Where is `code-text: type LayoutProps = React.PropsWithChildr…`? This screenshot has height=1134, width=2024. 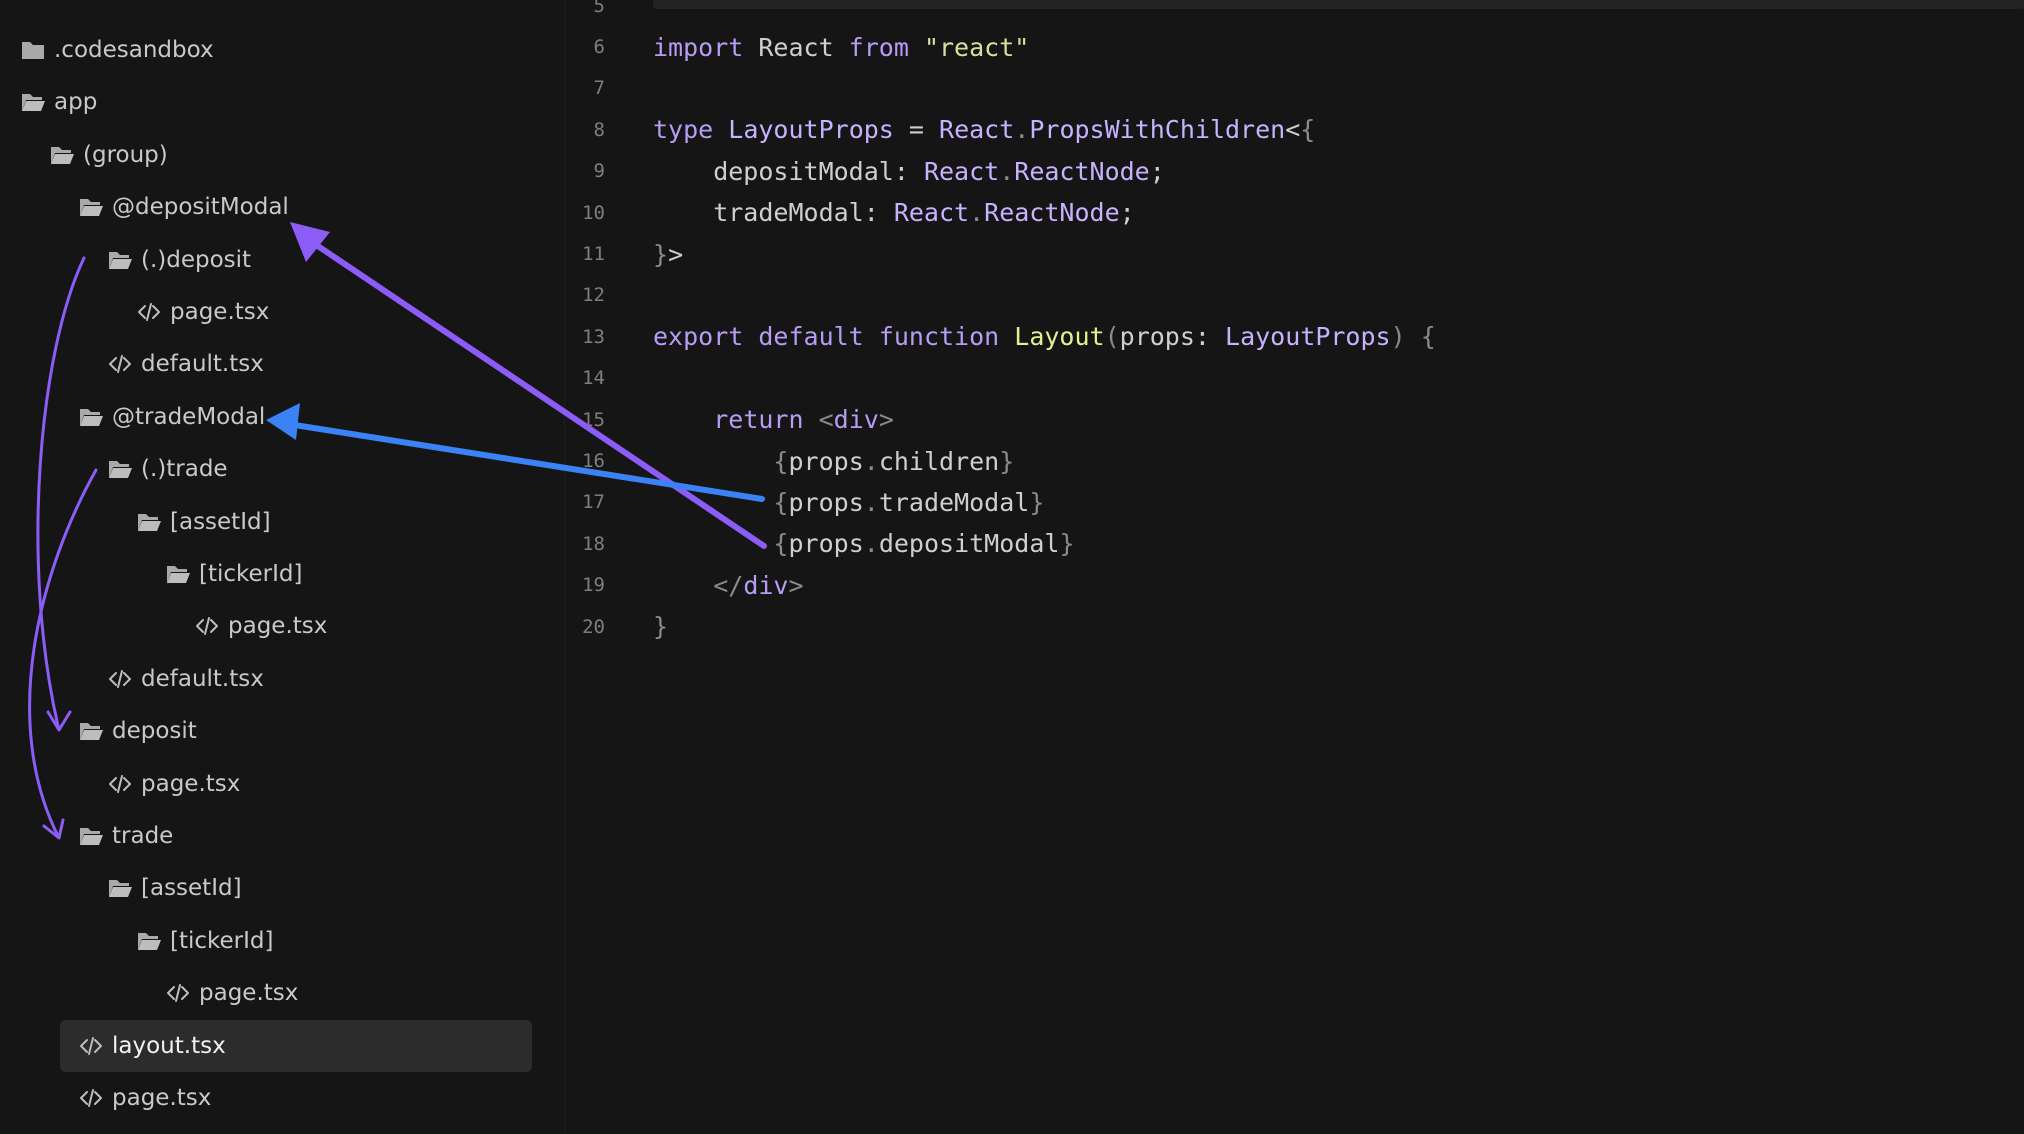
code-text: type LayoutProps = React.PropsWithChildr… is located at coordinates (984, 129).